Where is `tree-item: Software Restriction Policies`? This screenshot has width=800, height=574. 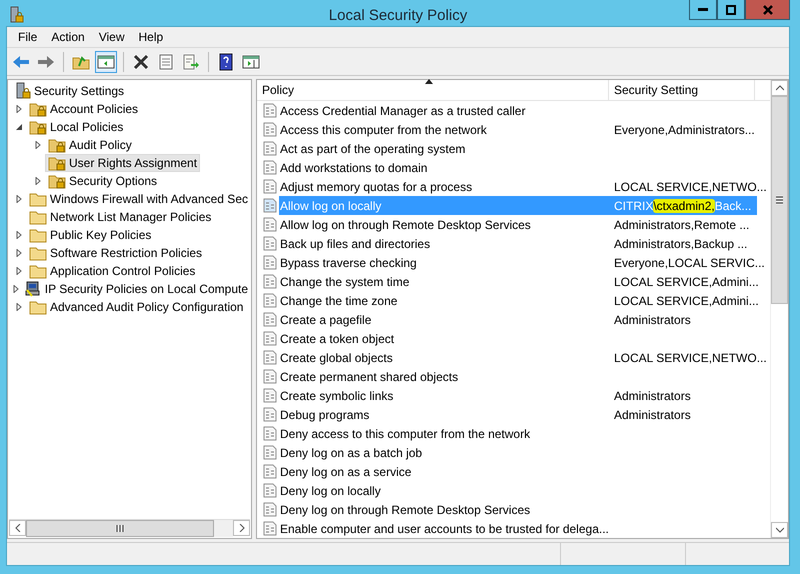 tree-item: Software Restriction Policies is located at coordinates (116, 253).